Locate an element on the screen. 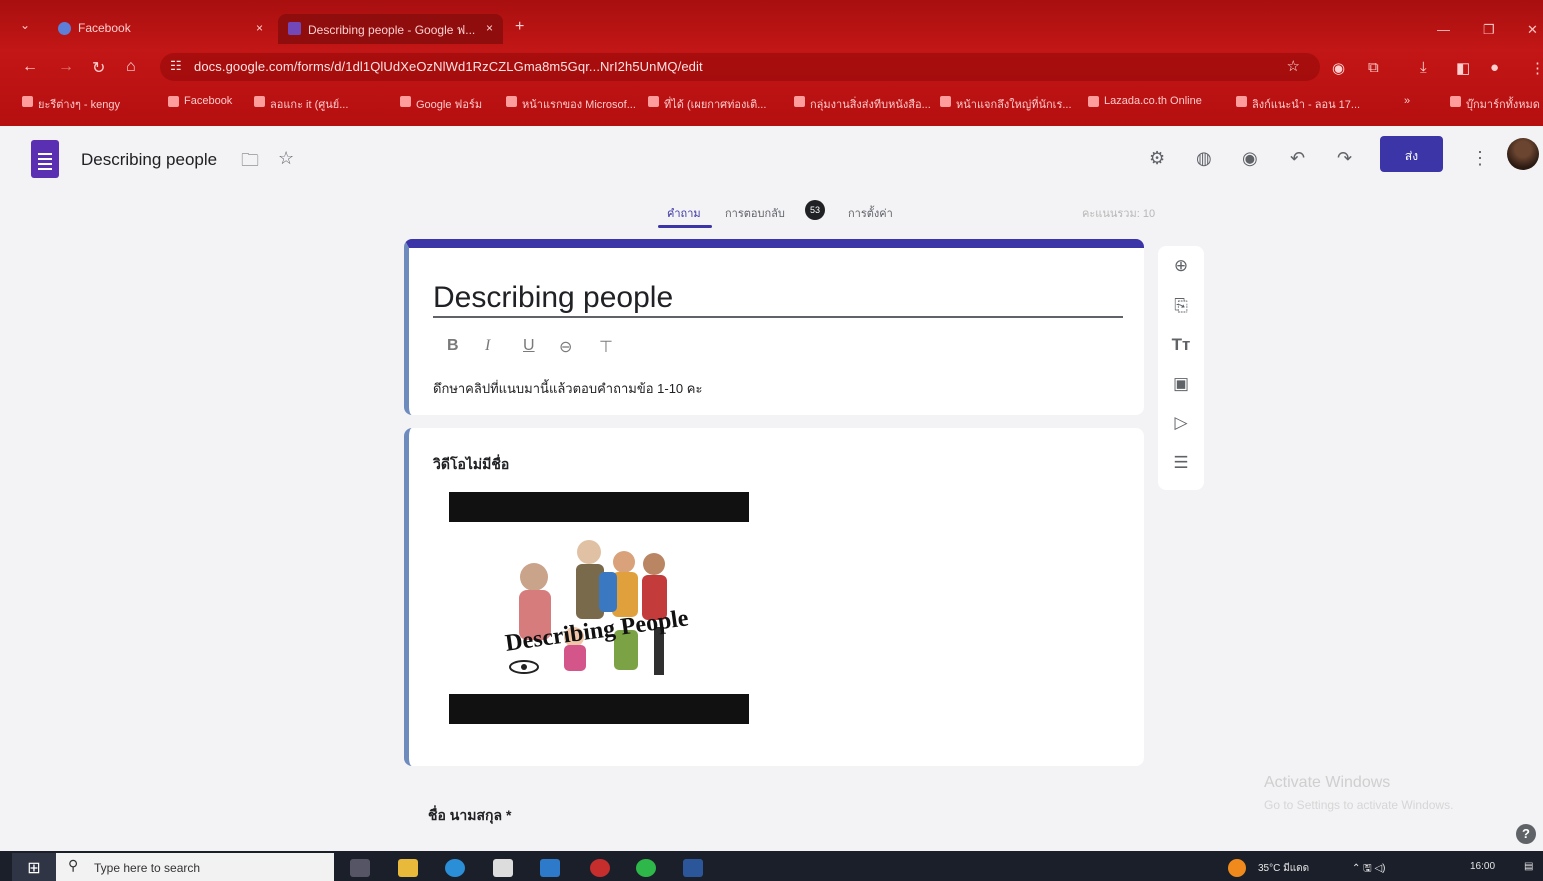 The width and height of the screenshot is (1543, 881). profile-icon: ● is located at coordinates (1494, 67).